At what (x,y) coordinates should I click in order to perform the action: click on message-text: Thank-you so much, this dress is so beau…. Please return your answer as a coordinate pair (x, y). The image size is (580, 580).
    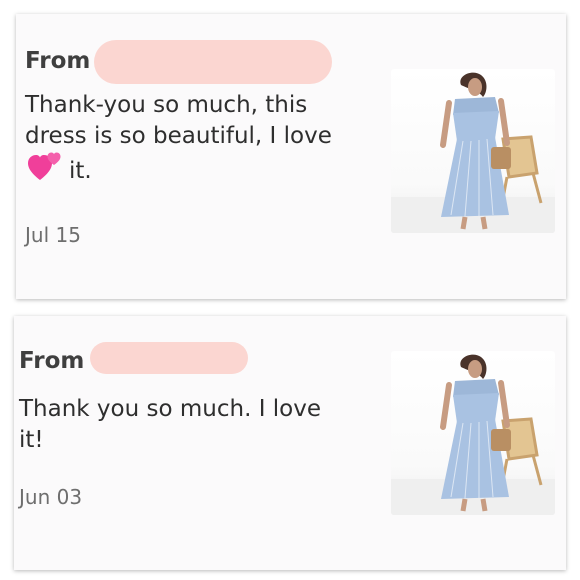
    Looking at the image, I should click on (178, 120).